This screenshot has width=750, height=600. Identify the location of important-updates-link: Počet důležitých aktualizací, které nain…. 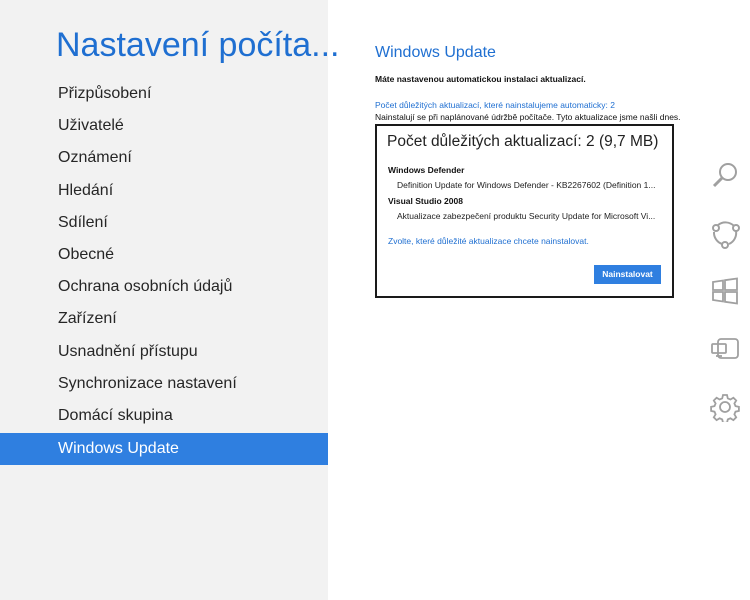
(495, 105).